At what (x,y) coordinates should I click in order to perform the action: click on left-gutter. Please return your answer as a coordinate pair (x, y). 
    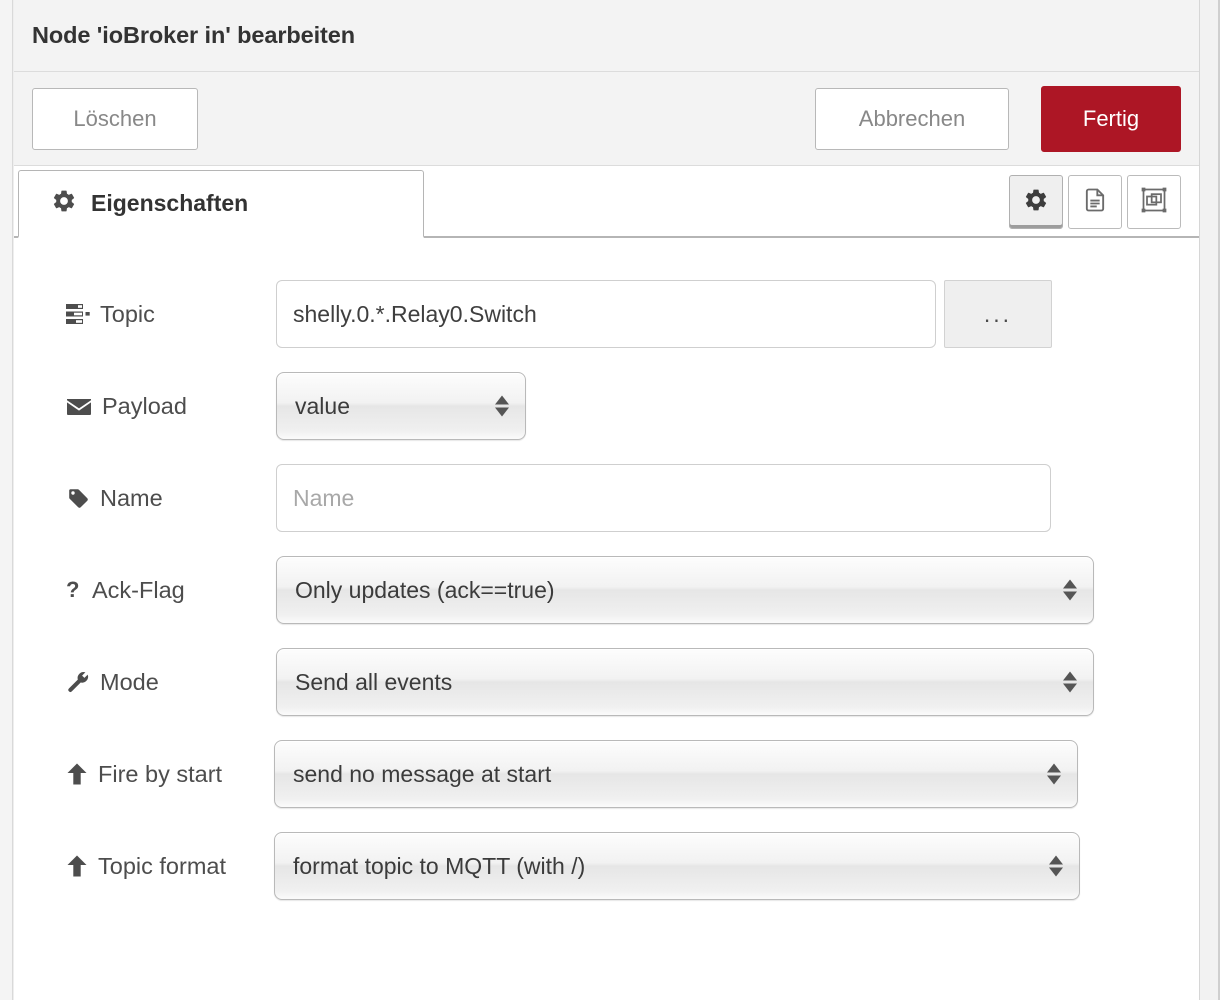
    Looking at the image, I should click on (6, 500).